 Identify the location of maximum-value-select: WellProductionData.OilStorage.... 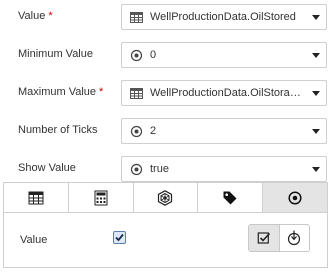
(224, 93).